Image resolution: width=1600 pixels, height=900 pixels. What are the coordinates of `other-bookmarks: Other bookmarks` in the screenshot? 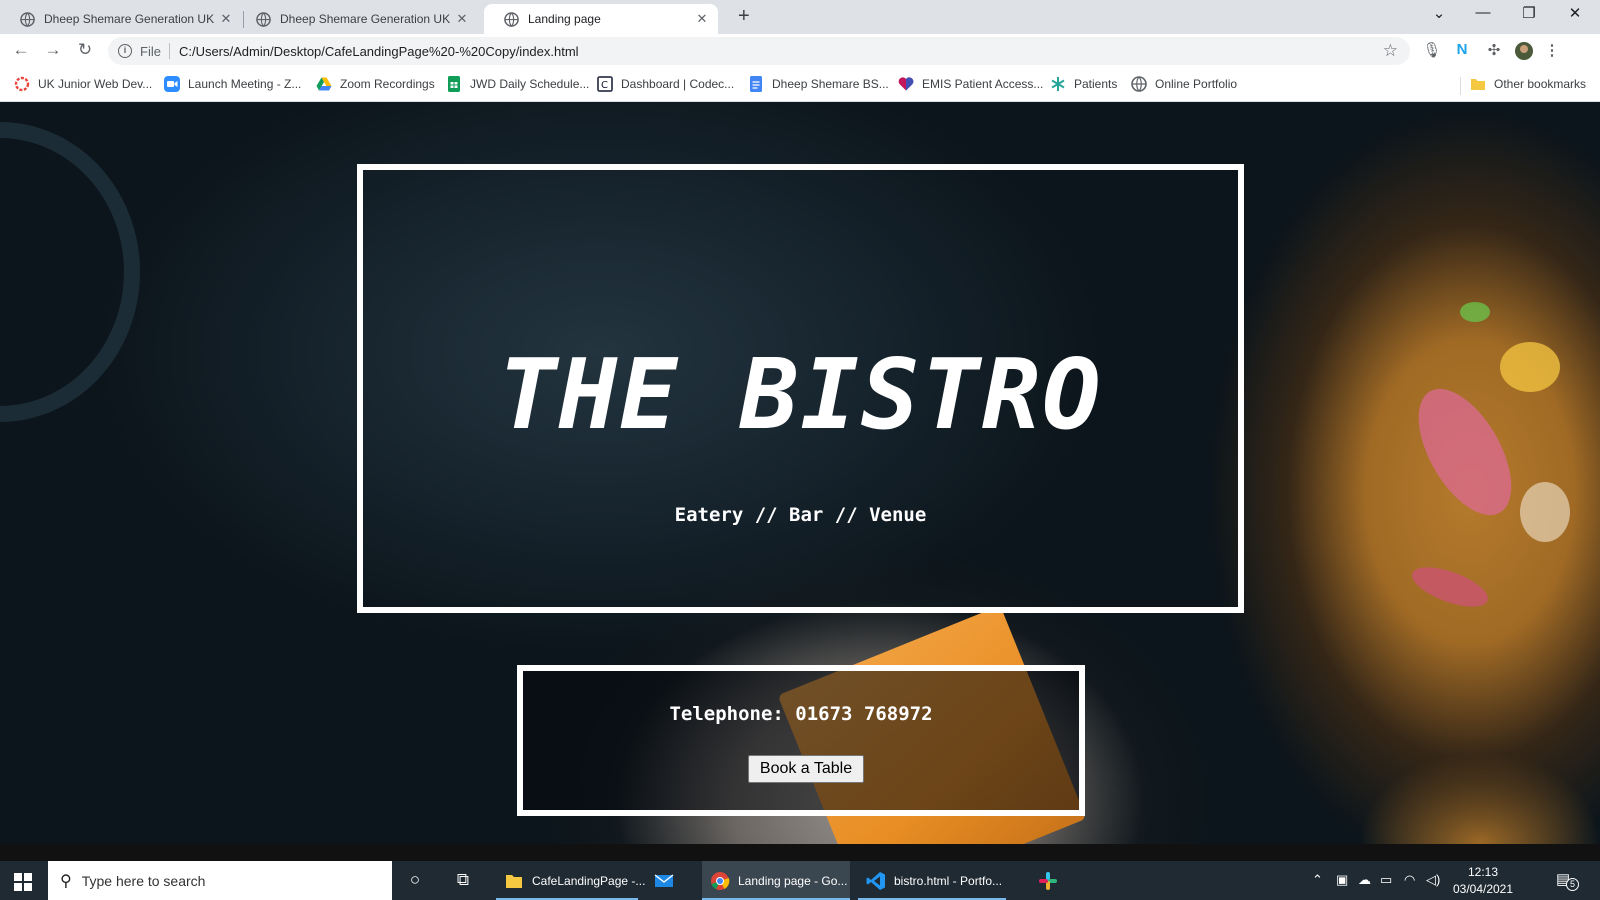 It's located at (1528, 84).